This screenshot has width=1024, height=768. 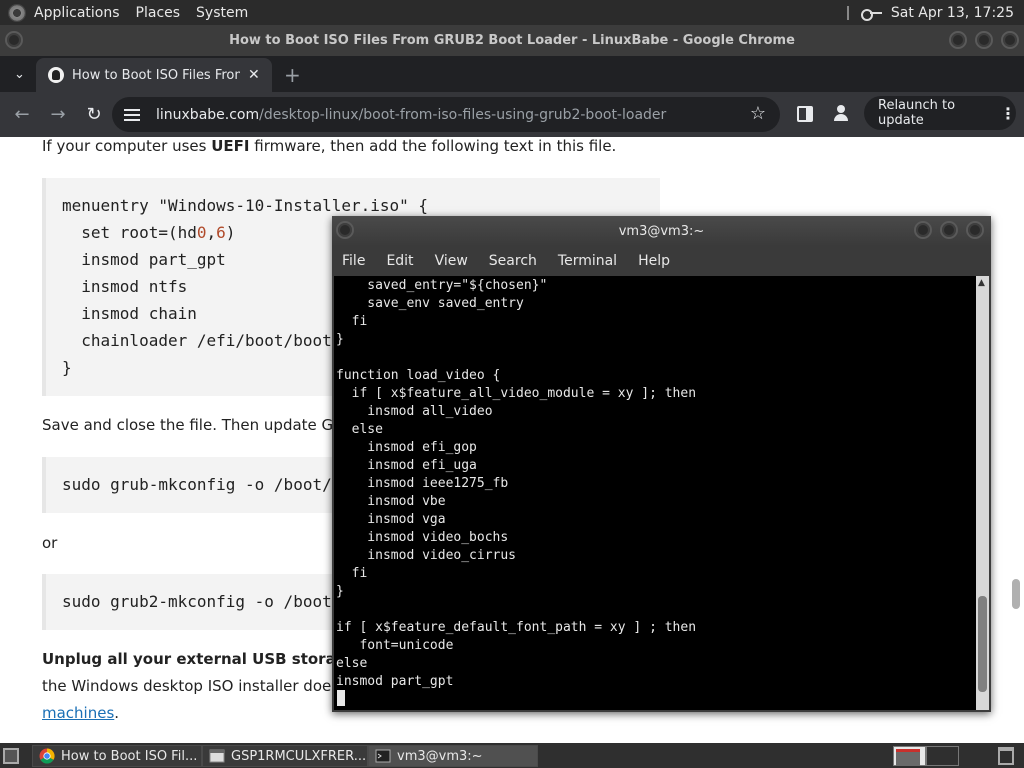 What do you see at coordinates (202, 340) in the screenshot?
I see `code-line: chainloader /efi/boot/bootx` at bounding box center [202, 340].